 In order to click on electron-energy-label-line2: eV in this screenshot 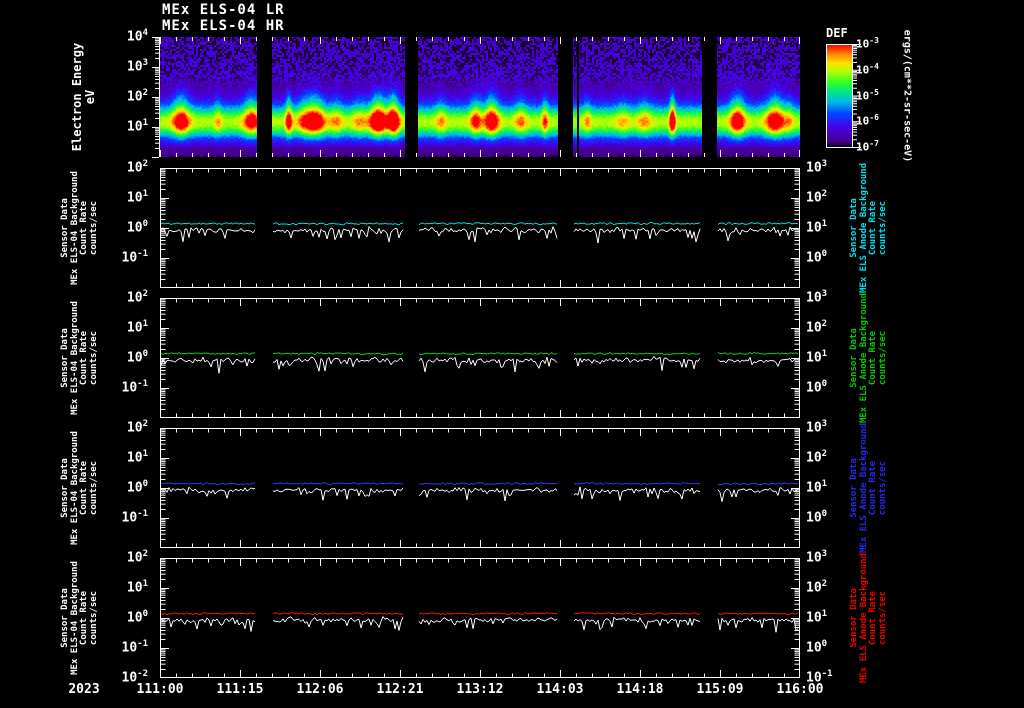, I will do `click(90, 97)`.